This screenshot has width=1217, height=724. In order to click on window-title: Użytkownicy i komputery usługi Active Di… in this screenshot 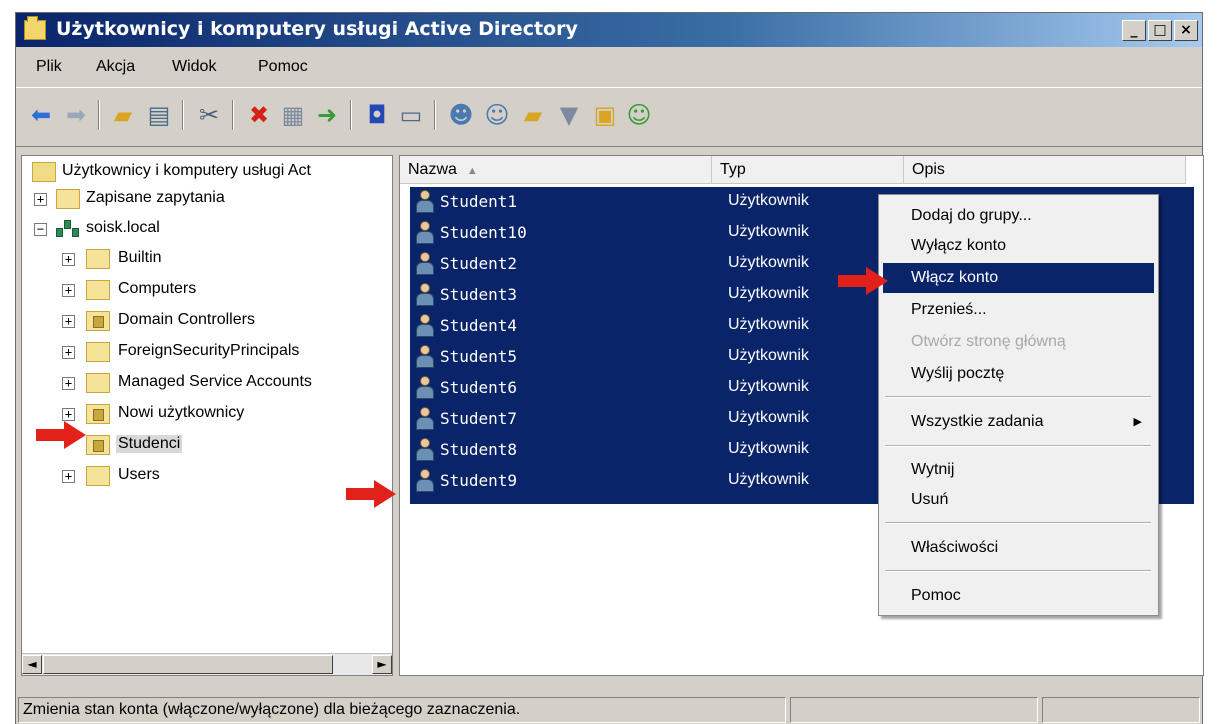, I will do `click(317, 29)`.